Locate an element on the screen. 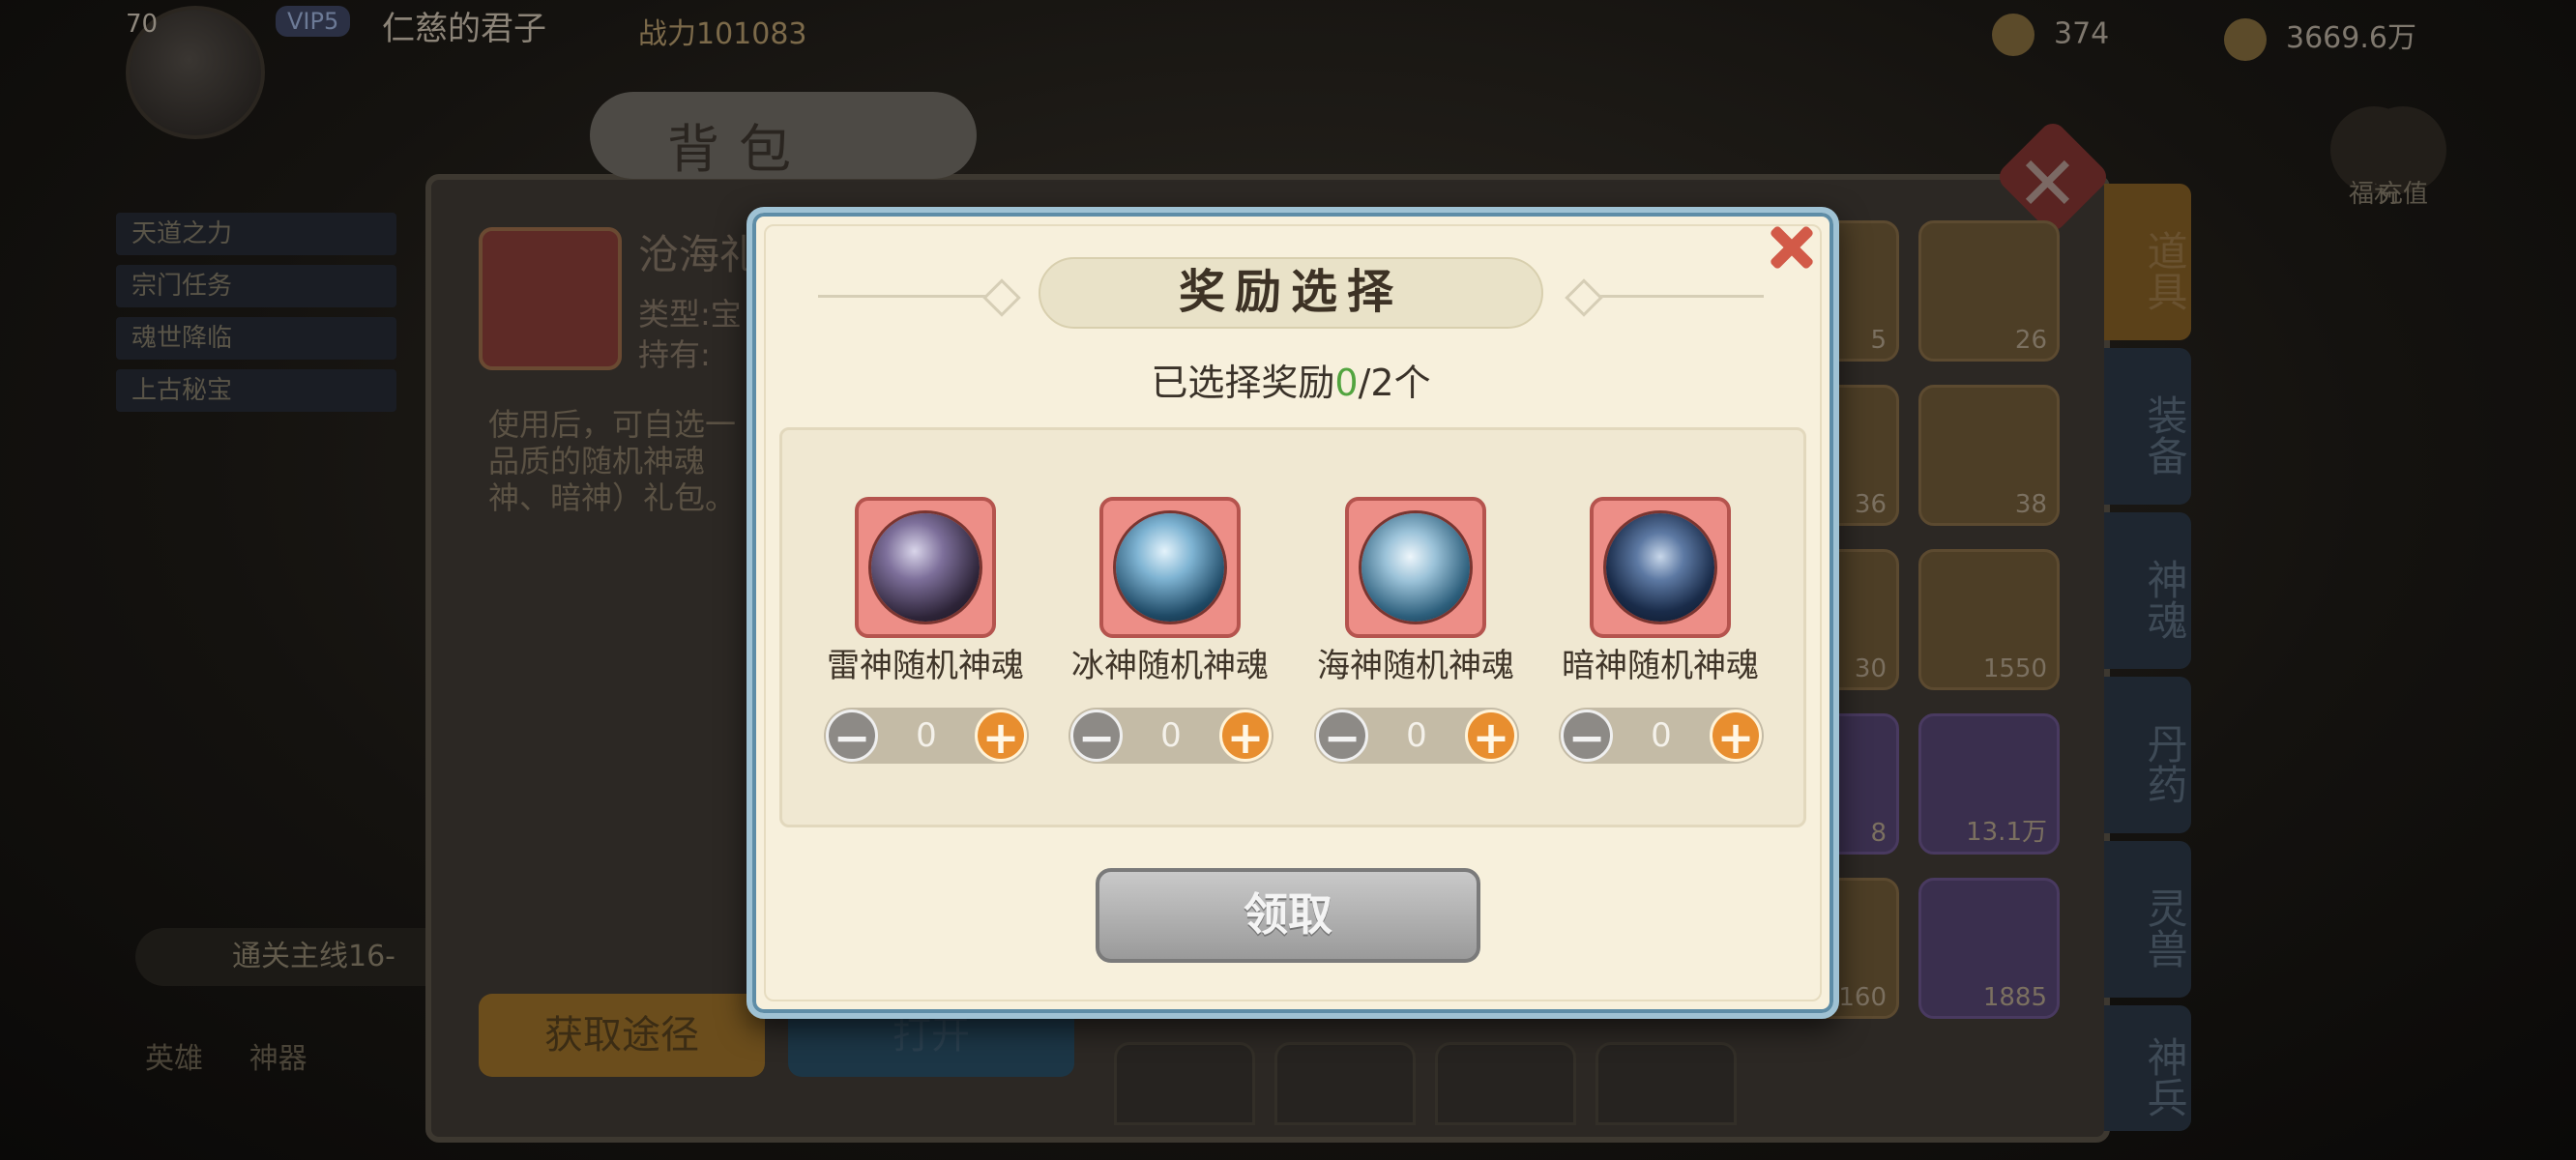 The image size is (2576, 1160). selected-item-owned: 持有: is located at coordinates (674, 355).